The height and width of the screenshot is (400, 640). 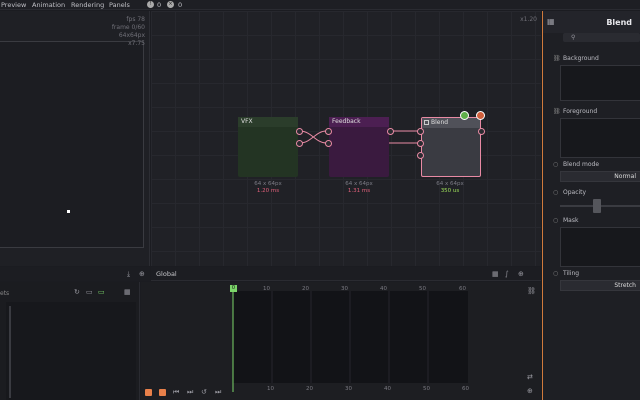 I want to click on error-icon: ×, so click(x=170, y=4).